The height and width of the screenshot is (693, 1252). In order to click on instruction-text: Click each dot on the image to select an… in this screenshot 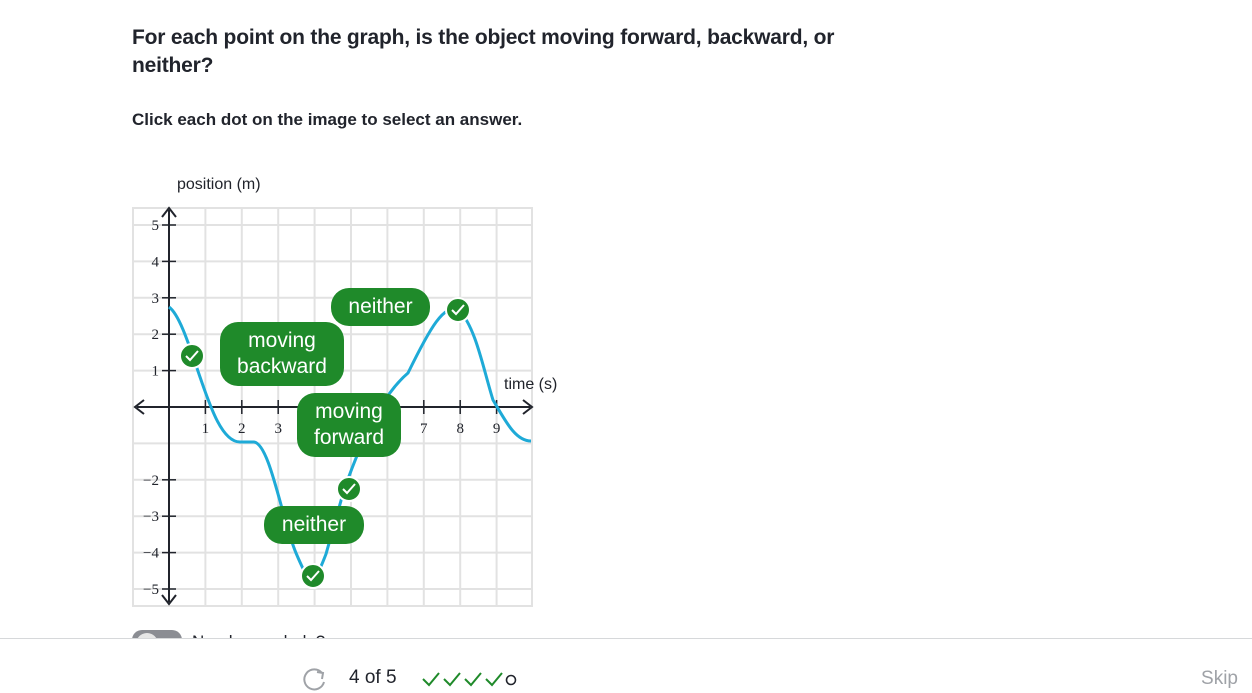, I will do `click(327, 119)`.